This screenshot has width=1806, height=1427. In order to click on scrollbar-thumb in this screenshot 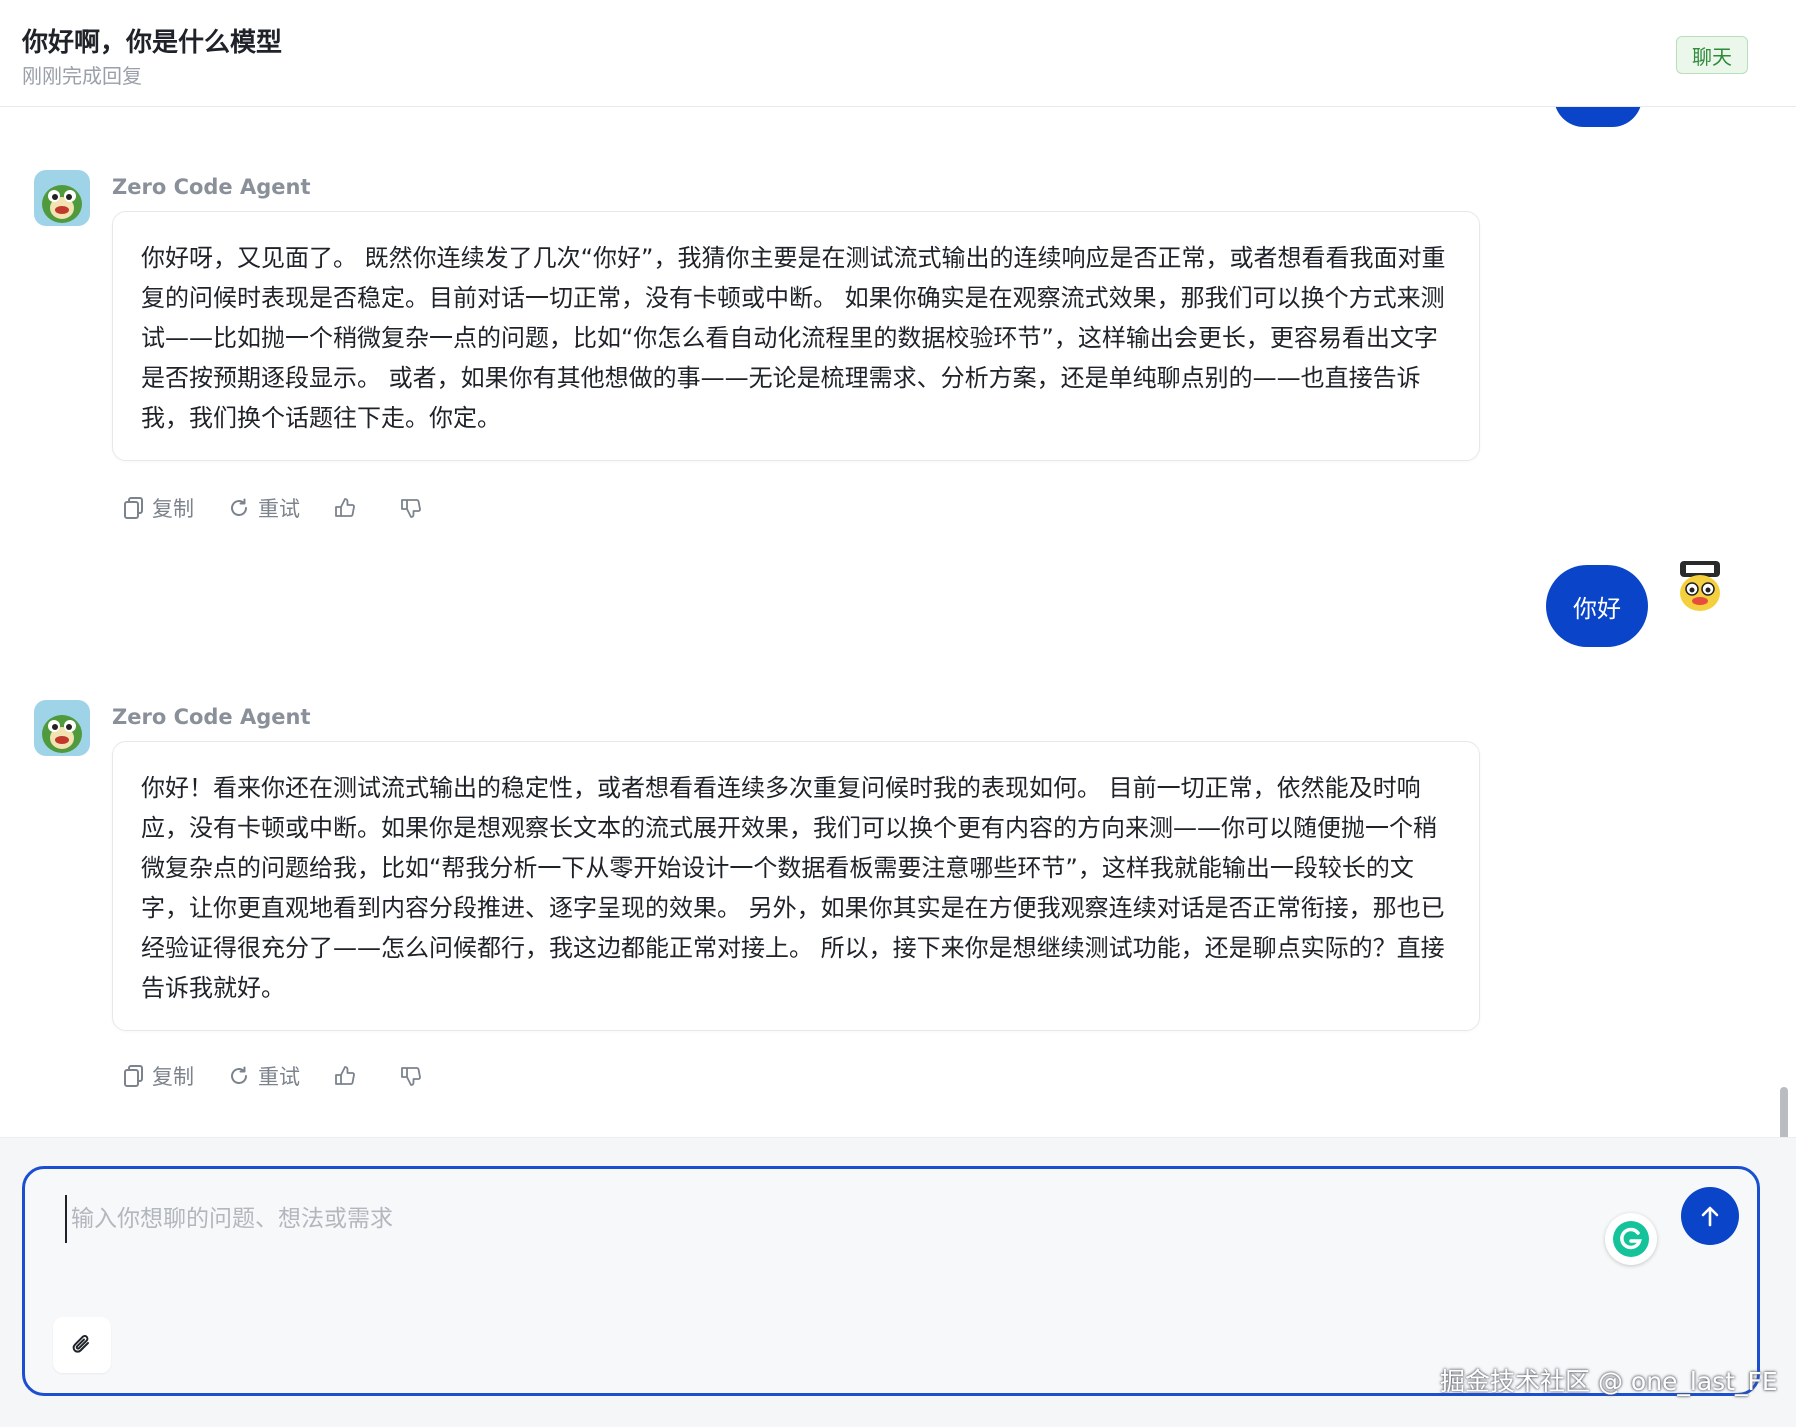, I will do `click(1784, 1112)`.